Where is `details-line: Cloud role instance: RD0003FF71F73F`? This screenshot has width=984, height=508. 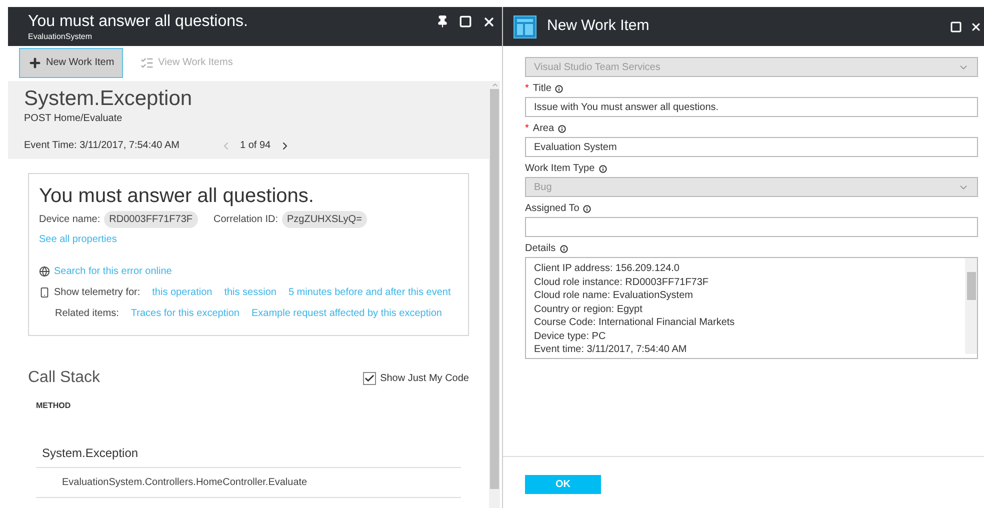
details-line: Cloud role instance: RD0003FF71F73F is located at coordinates (622, 282).